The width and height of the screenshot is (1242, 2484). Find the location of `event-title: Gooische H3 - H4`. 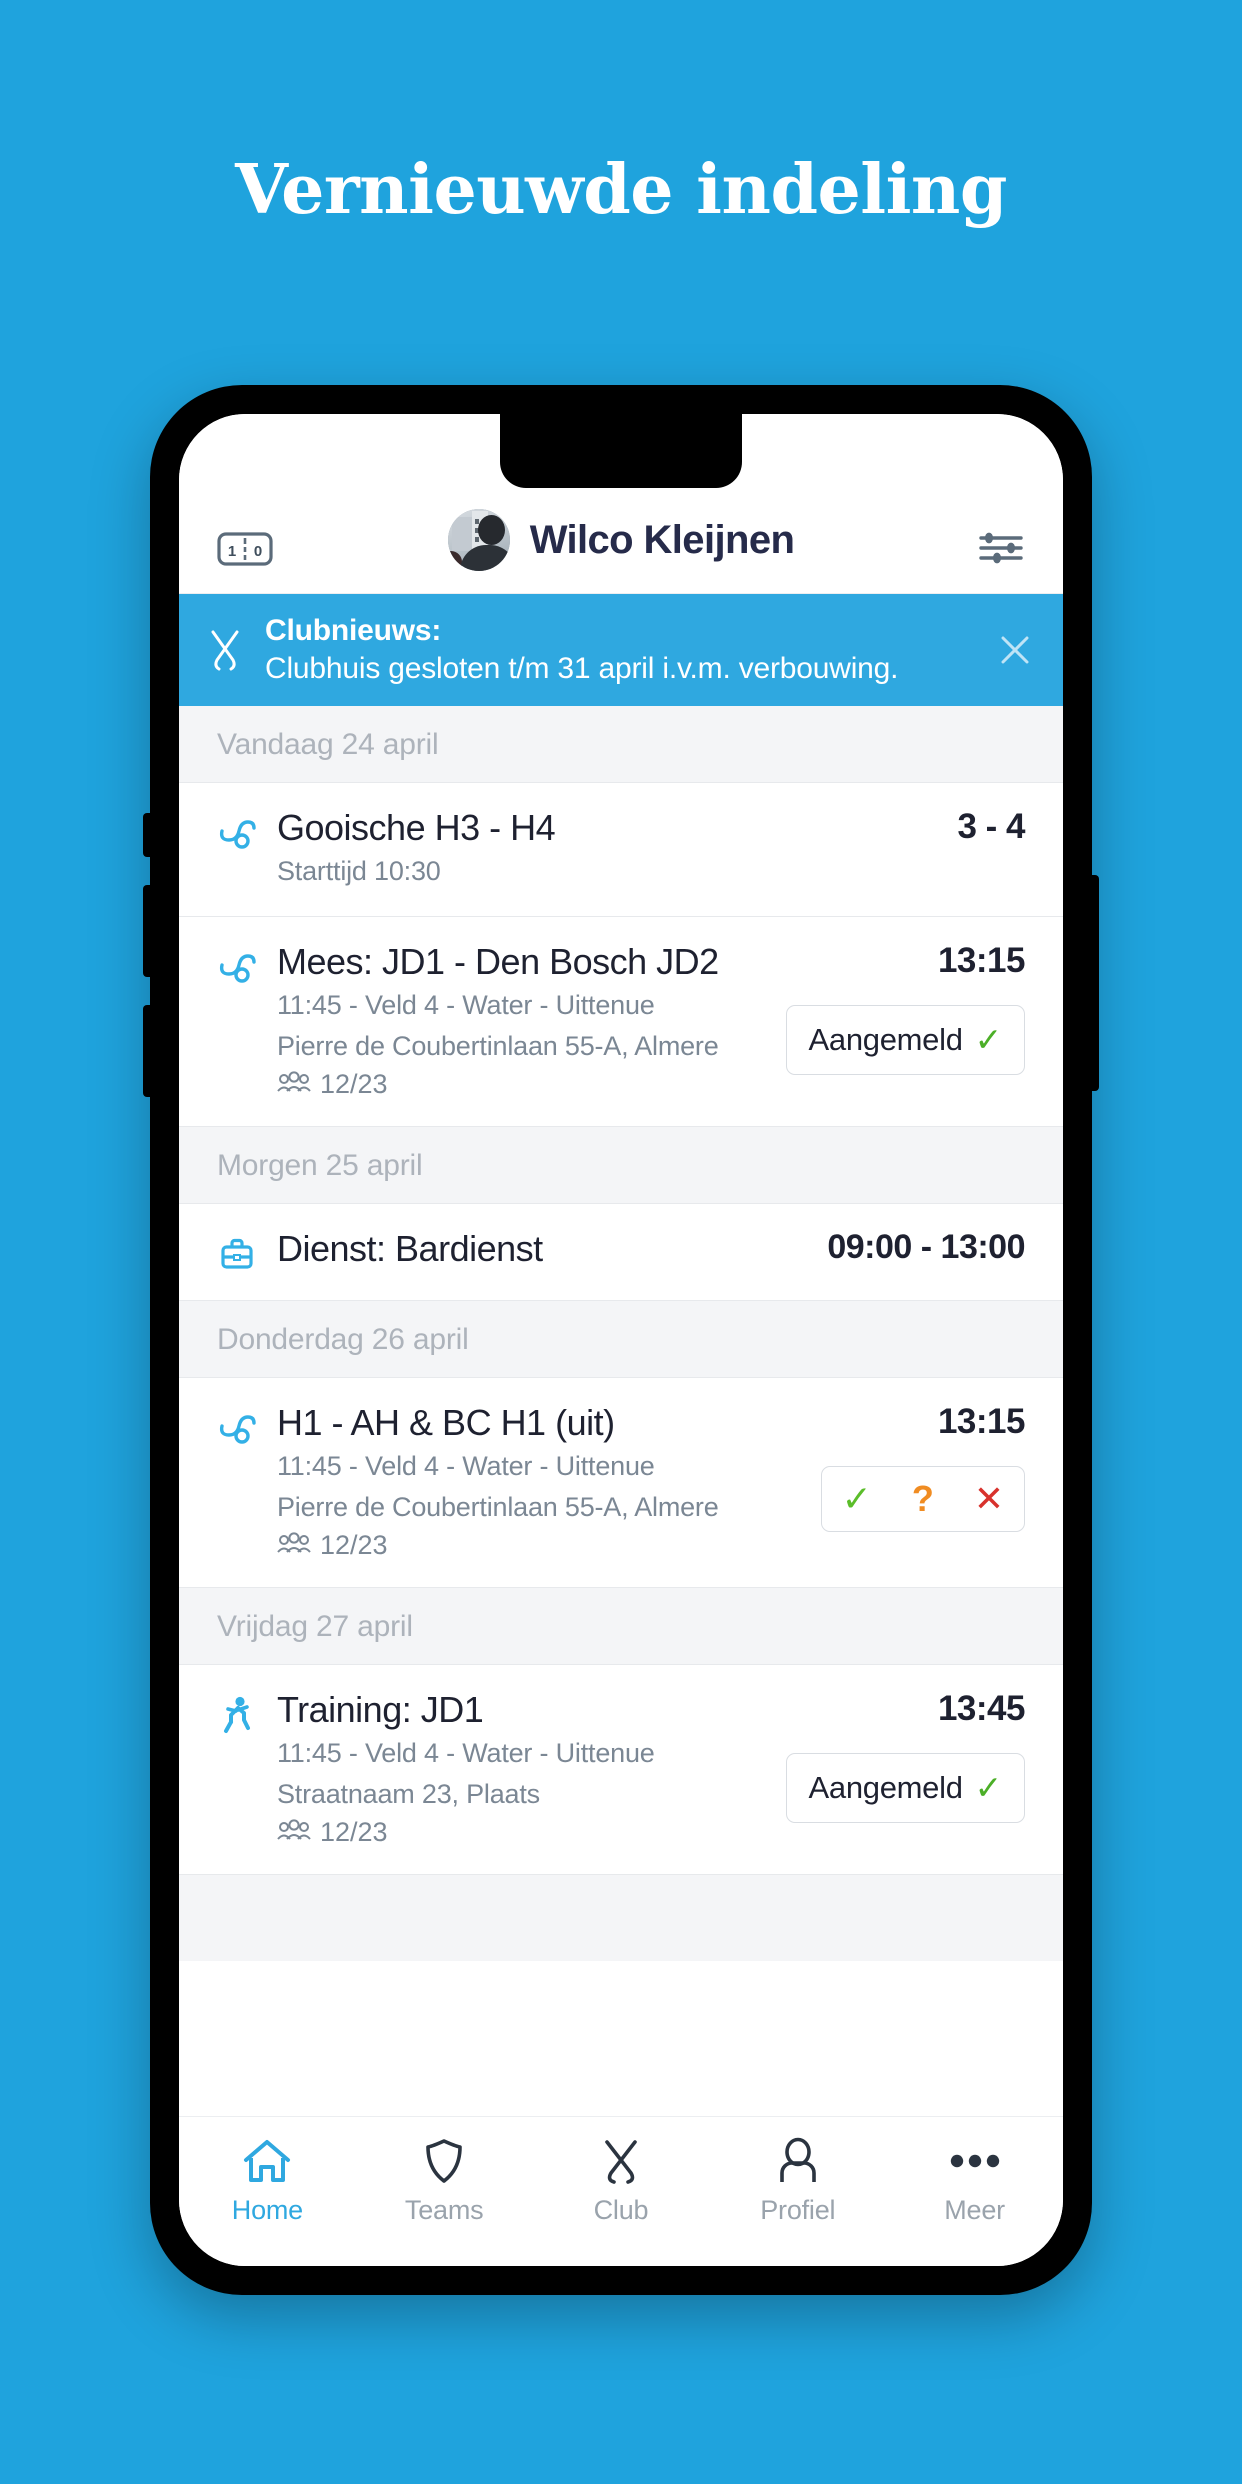

event-title: Gooische H3 - H4 is located at coordinates (416, 827).